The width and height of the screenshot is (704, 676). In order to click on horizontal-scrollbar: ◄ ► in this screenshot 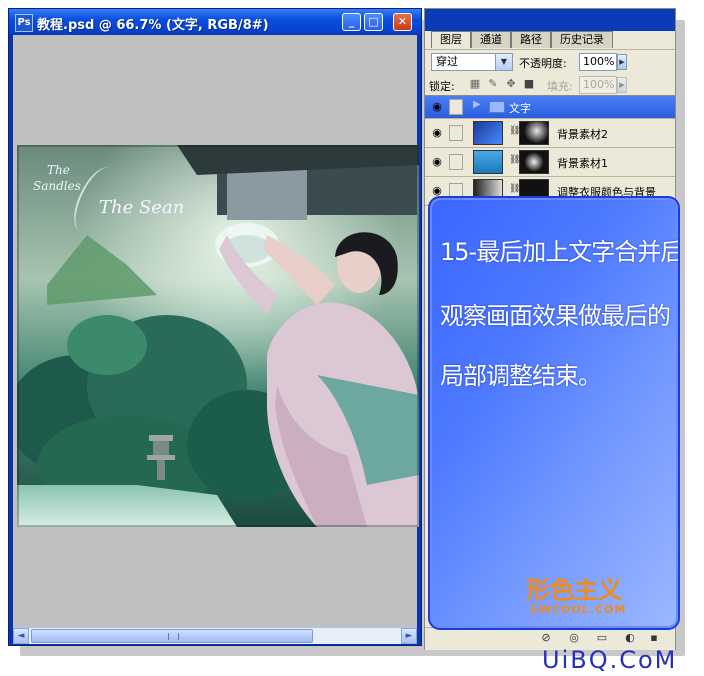, I will do `click(215, 635)`.